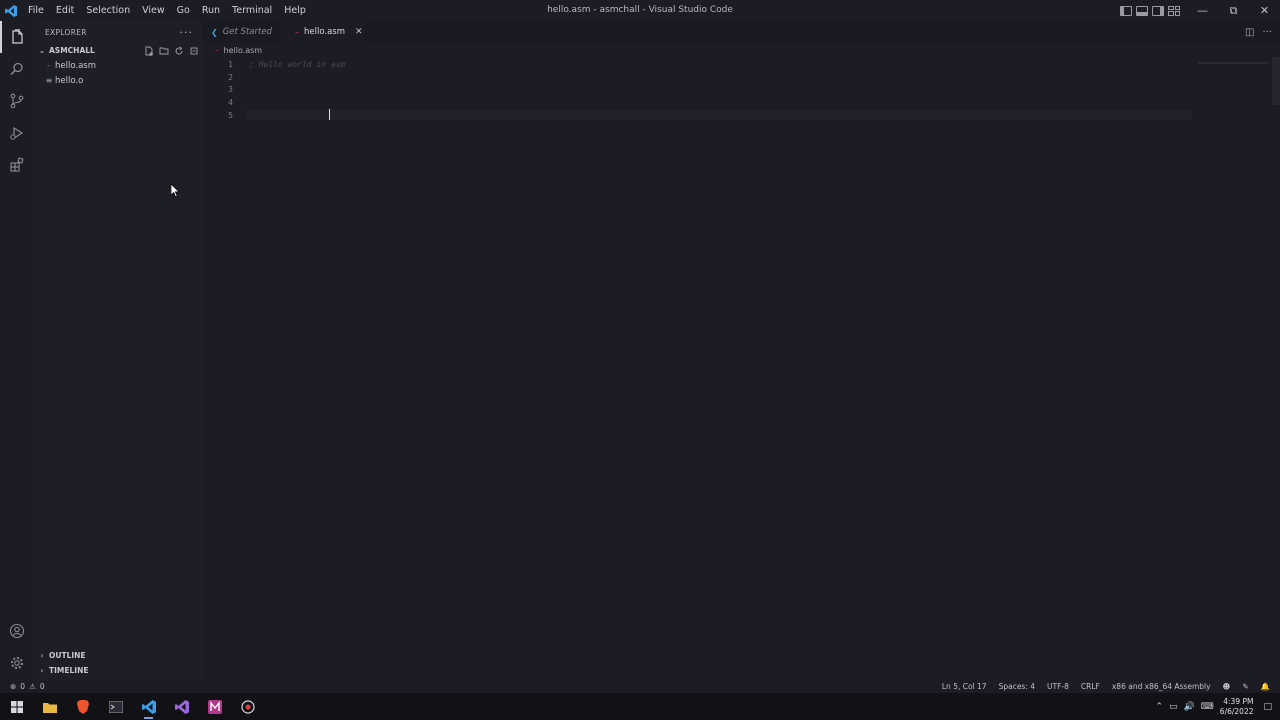 Image resolution: width=1280 pixels, height=720 pixels. What do you see at coordinates (183, 10) in the screenshot?
I see `menu-go: Go` at bounding box center [183, 10].